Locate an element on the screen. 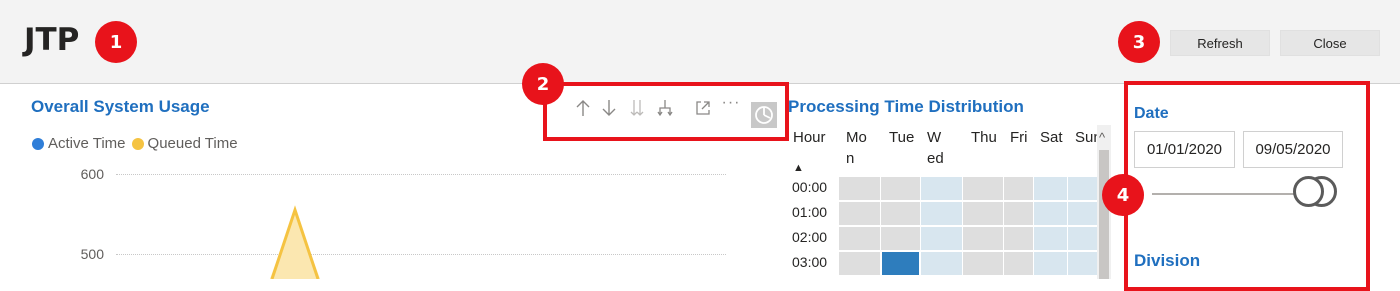 Image resolution: width=1400 pixels, height=291 pixels. date-slider-start-handle is located at coordinates (1308, 191).